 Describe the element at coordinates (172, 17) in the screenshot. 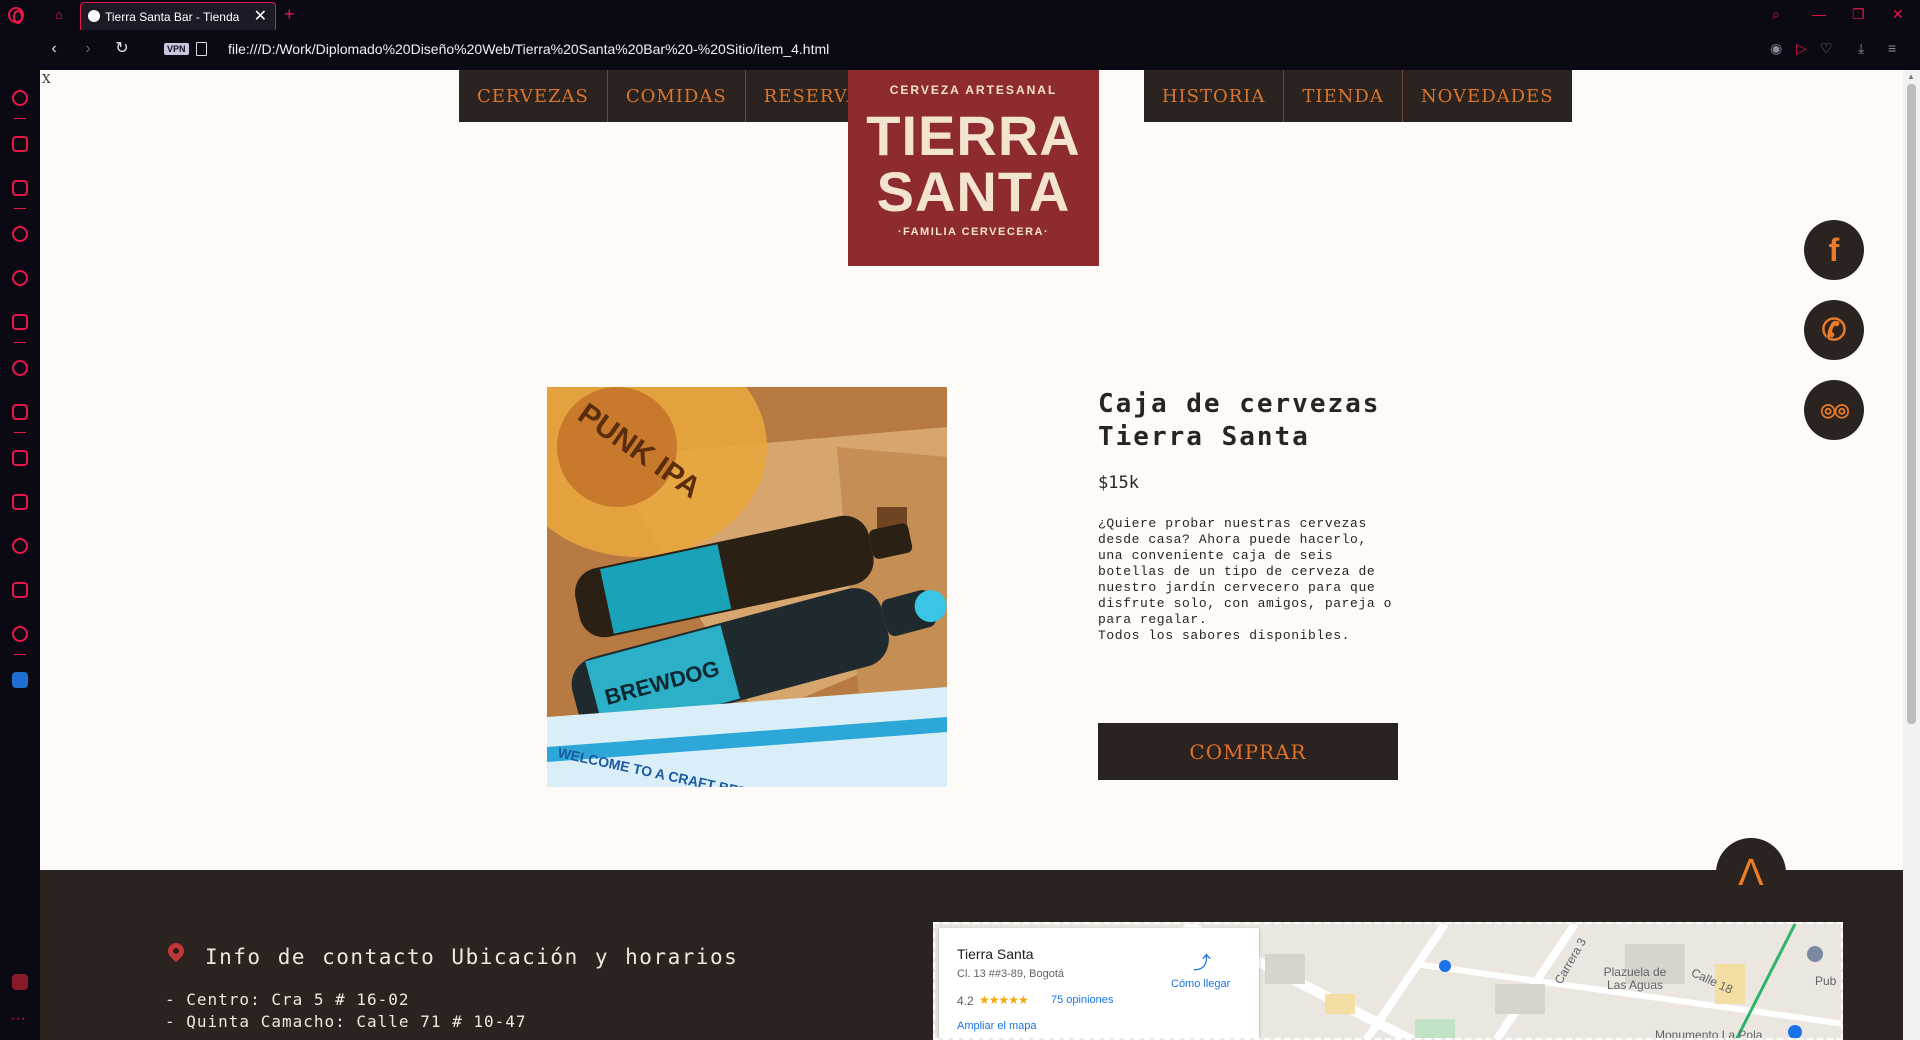

I see `tab-title: Tierra Santa Bar - Tienda` at that location.